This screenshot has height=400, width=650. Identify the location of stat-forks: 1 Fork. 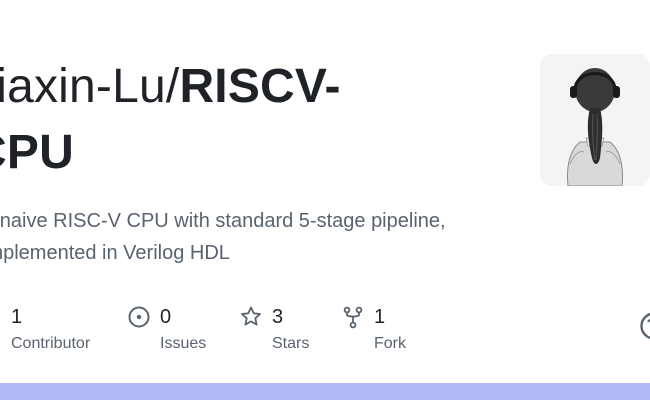
(393, 330).